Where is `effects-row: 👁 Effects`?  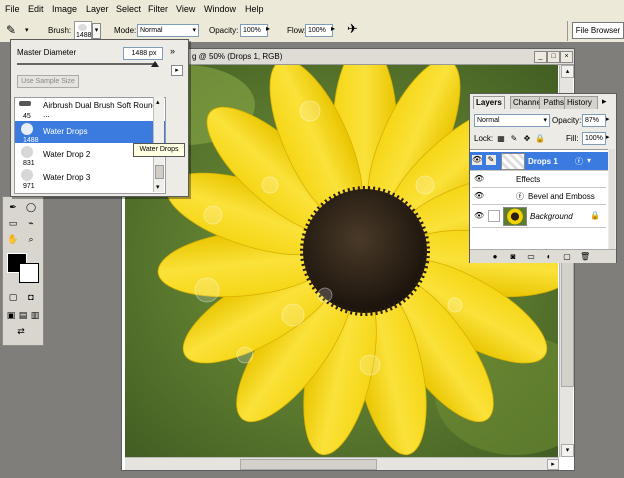 effects-row: 👁 Effects is located at coordinates (539, 179).